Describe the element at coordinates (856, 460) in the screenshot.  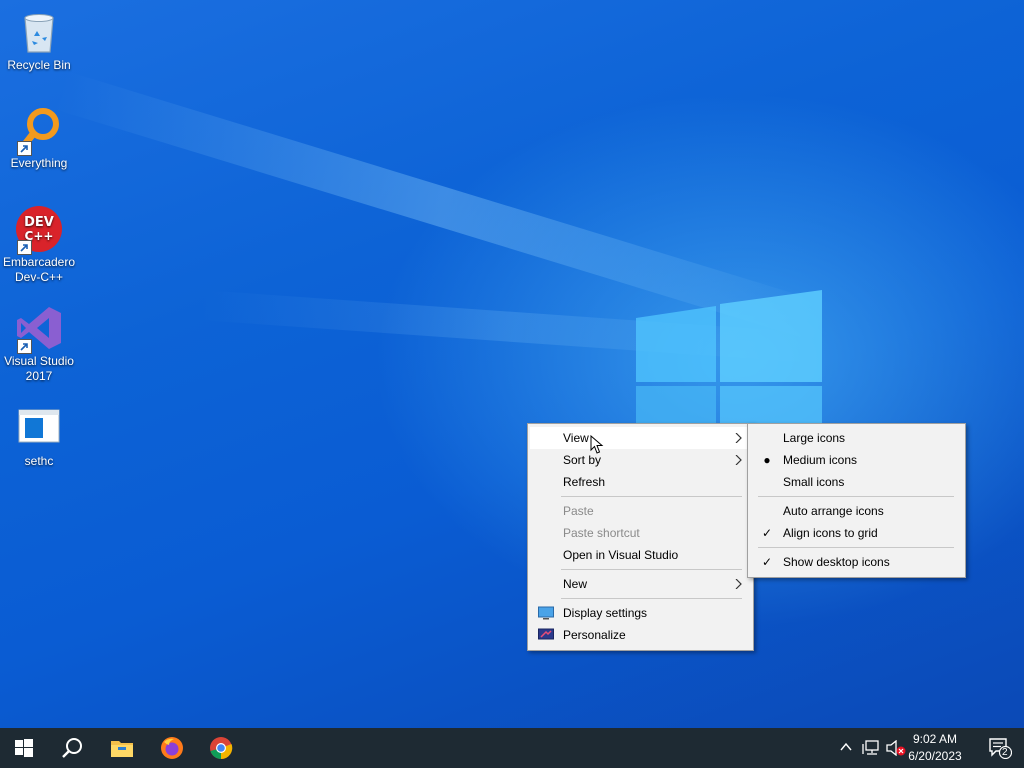
I see `submenu-item-medium-icons: ● Medium icons` at that location.